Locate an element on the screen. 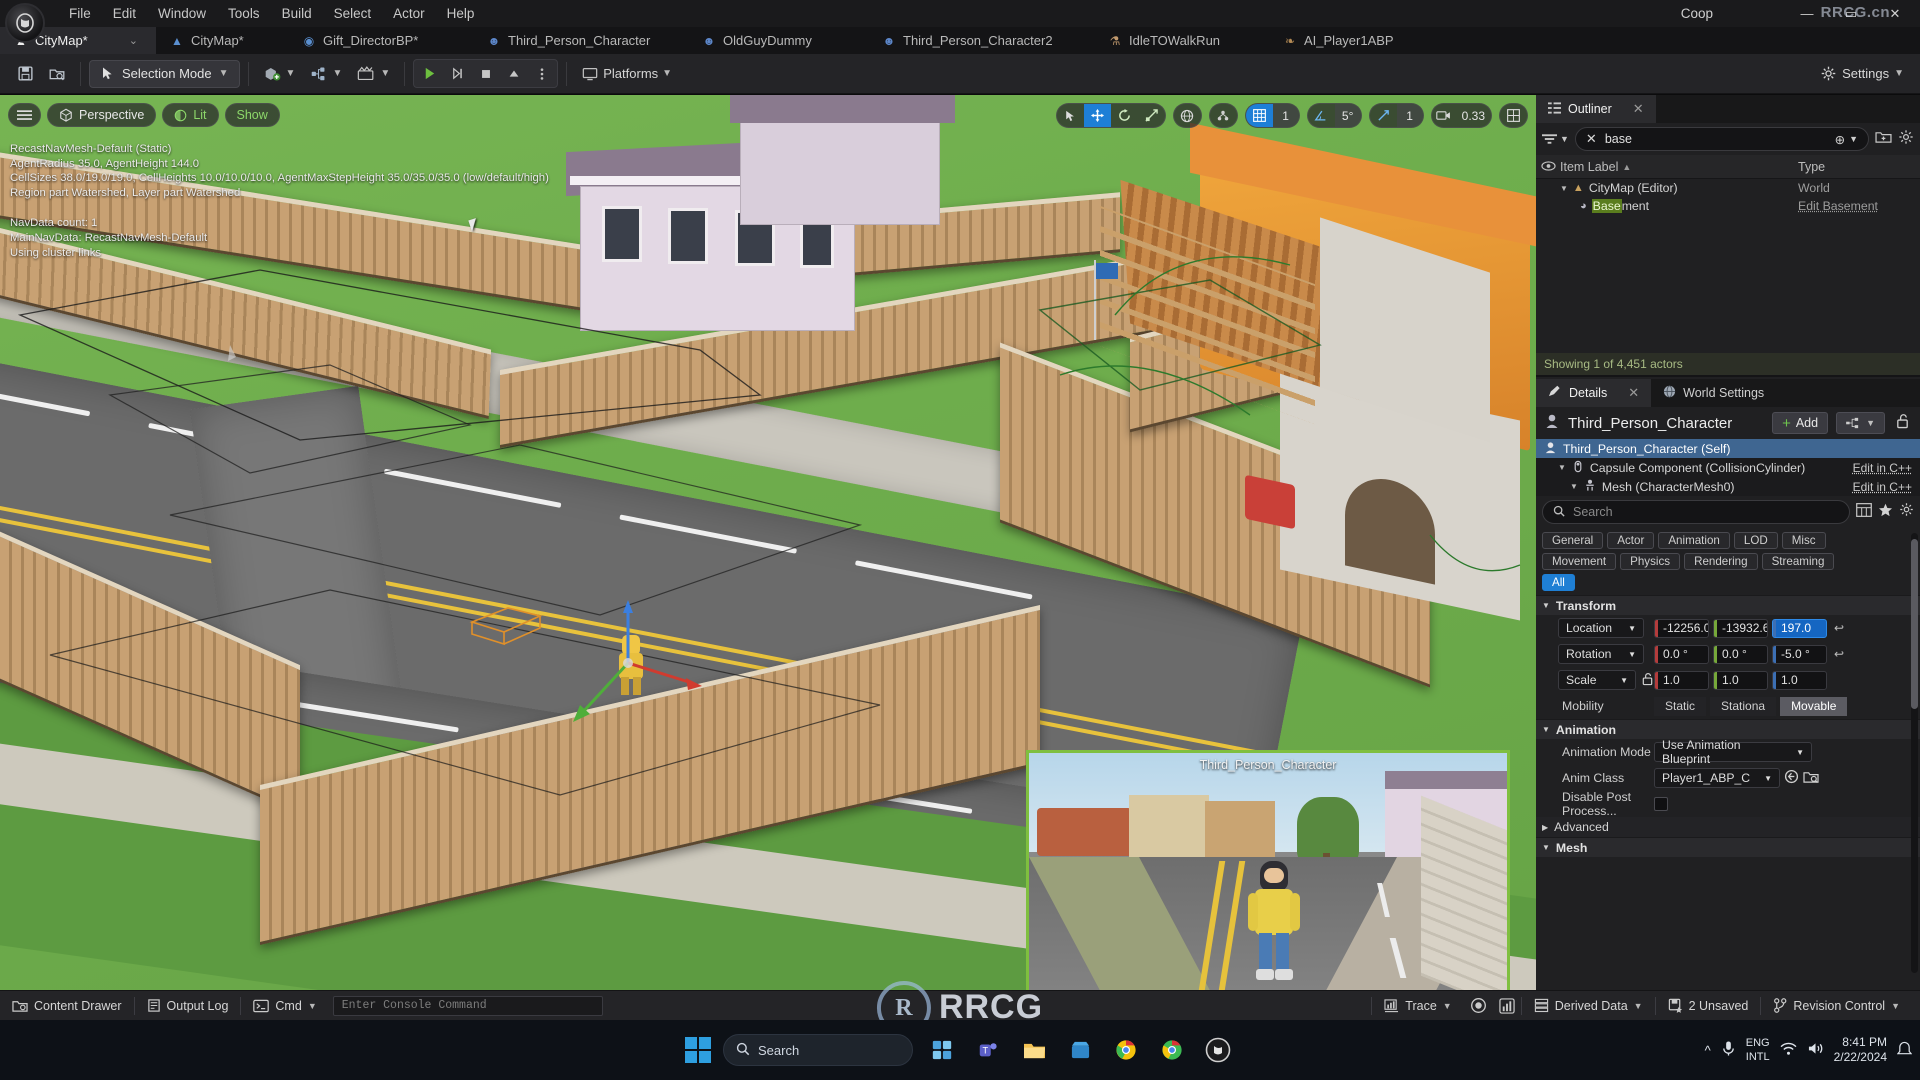 Image resolution: width=1920 pixels, height=1080 pixels. animation-mode-dropdown: Use Animation Blueprint ▼ is located at coordinates (1733, 752).